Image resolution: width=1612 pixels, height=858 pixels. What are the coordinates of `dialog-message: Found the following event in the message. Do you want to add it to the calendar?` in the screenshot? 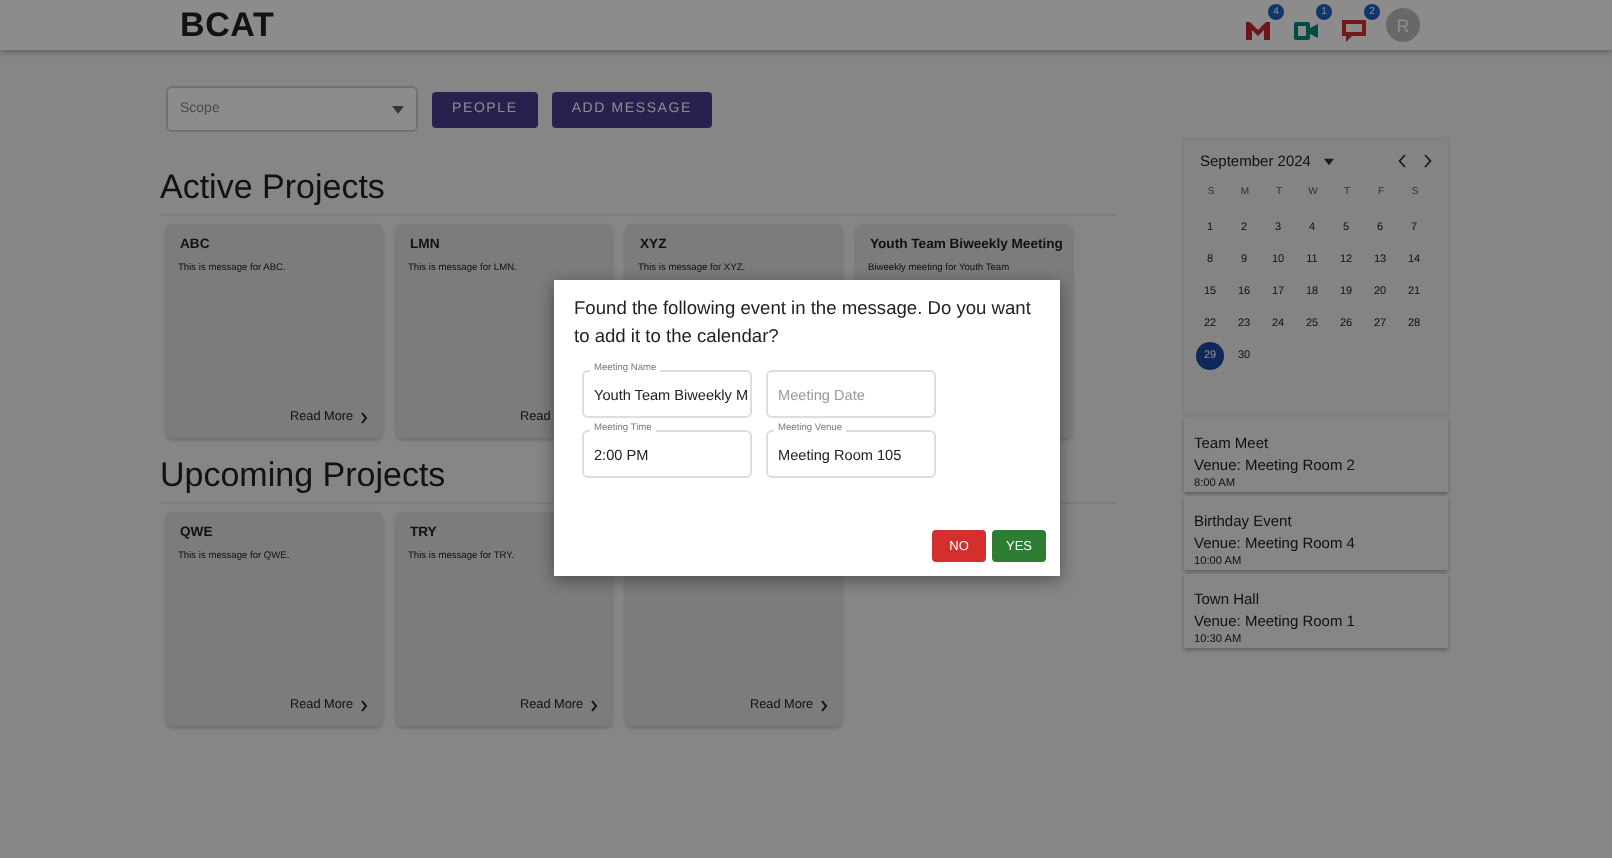 It's located at (803, 323).